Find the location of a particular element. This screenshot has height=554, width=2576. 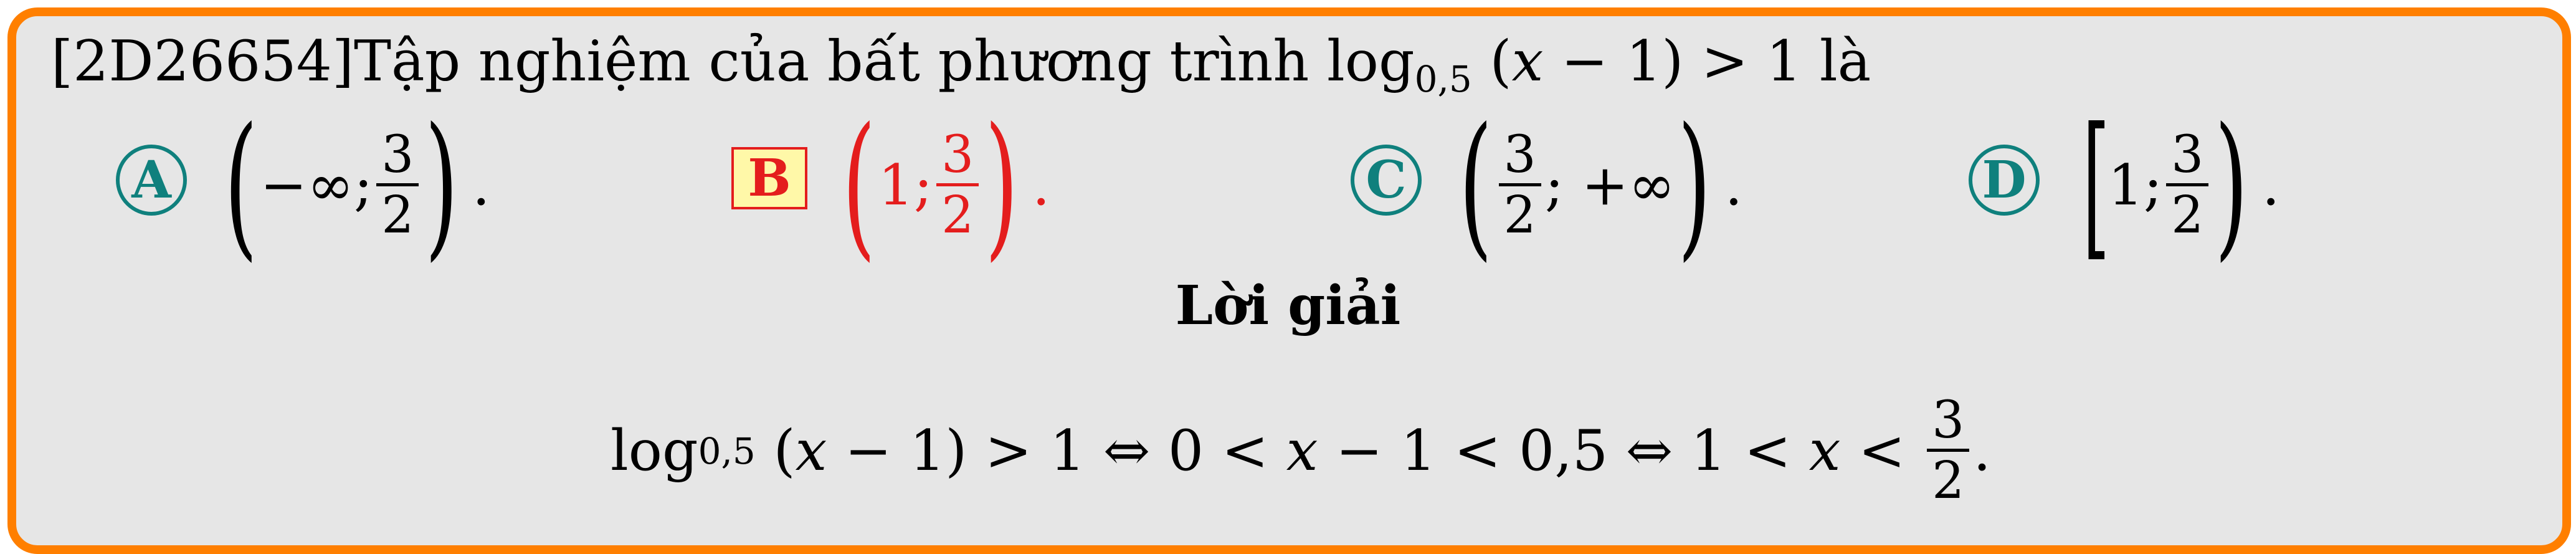

option-d-label: D is located at coordinates (2004, 180).